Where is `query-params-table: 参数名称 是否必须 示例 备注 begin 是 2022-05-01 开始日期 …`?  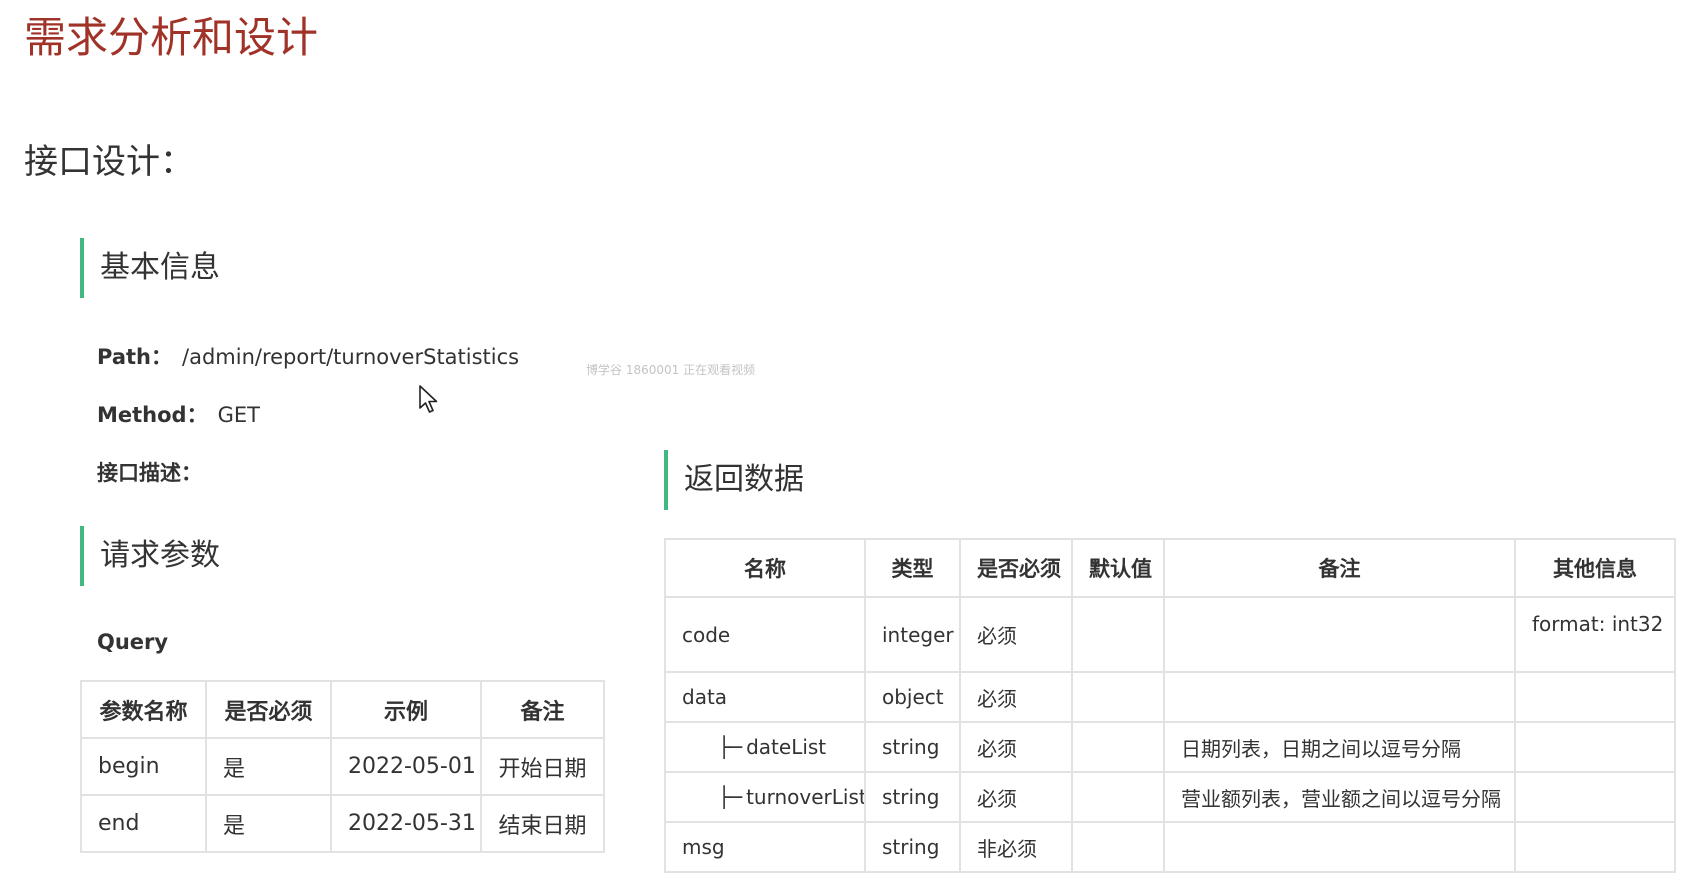 query-params-table: 参数名称 是否必须 示例 备注 begin 是 2022-05-01 开始日期 … is located at coordinates (342, 766).